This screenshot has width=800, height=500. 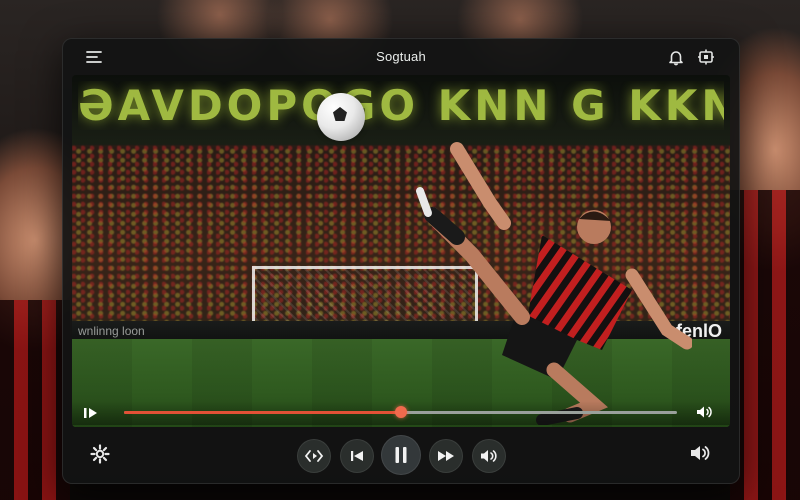 I want to click on volume-button, so click(x=489, y=456).